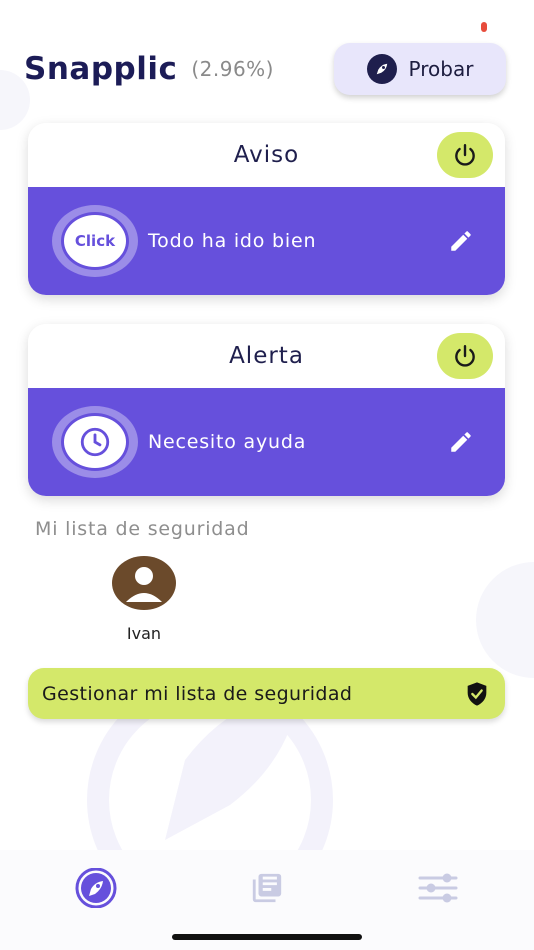 Image resolution: width=534 pixels, height=950 pixels. I want to click on bottom-nav, so click(267, 900).